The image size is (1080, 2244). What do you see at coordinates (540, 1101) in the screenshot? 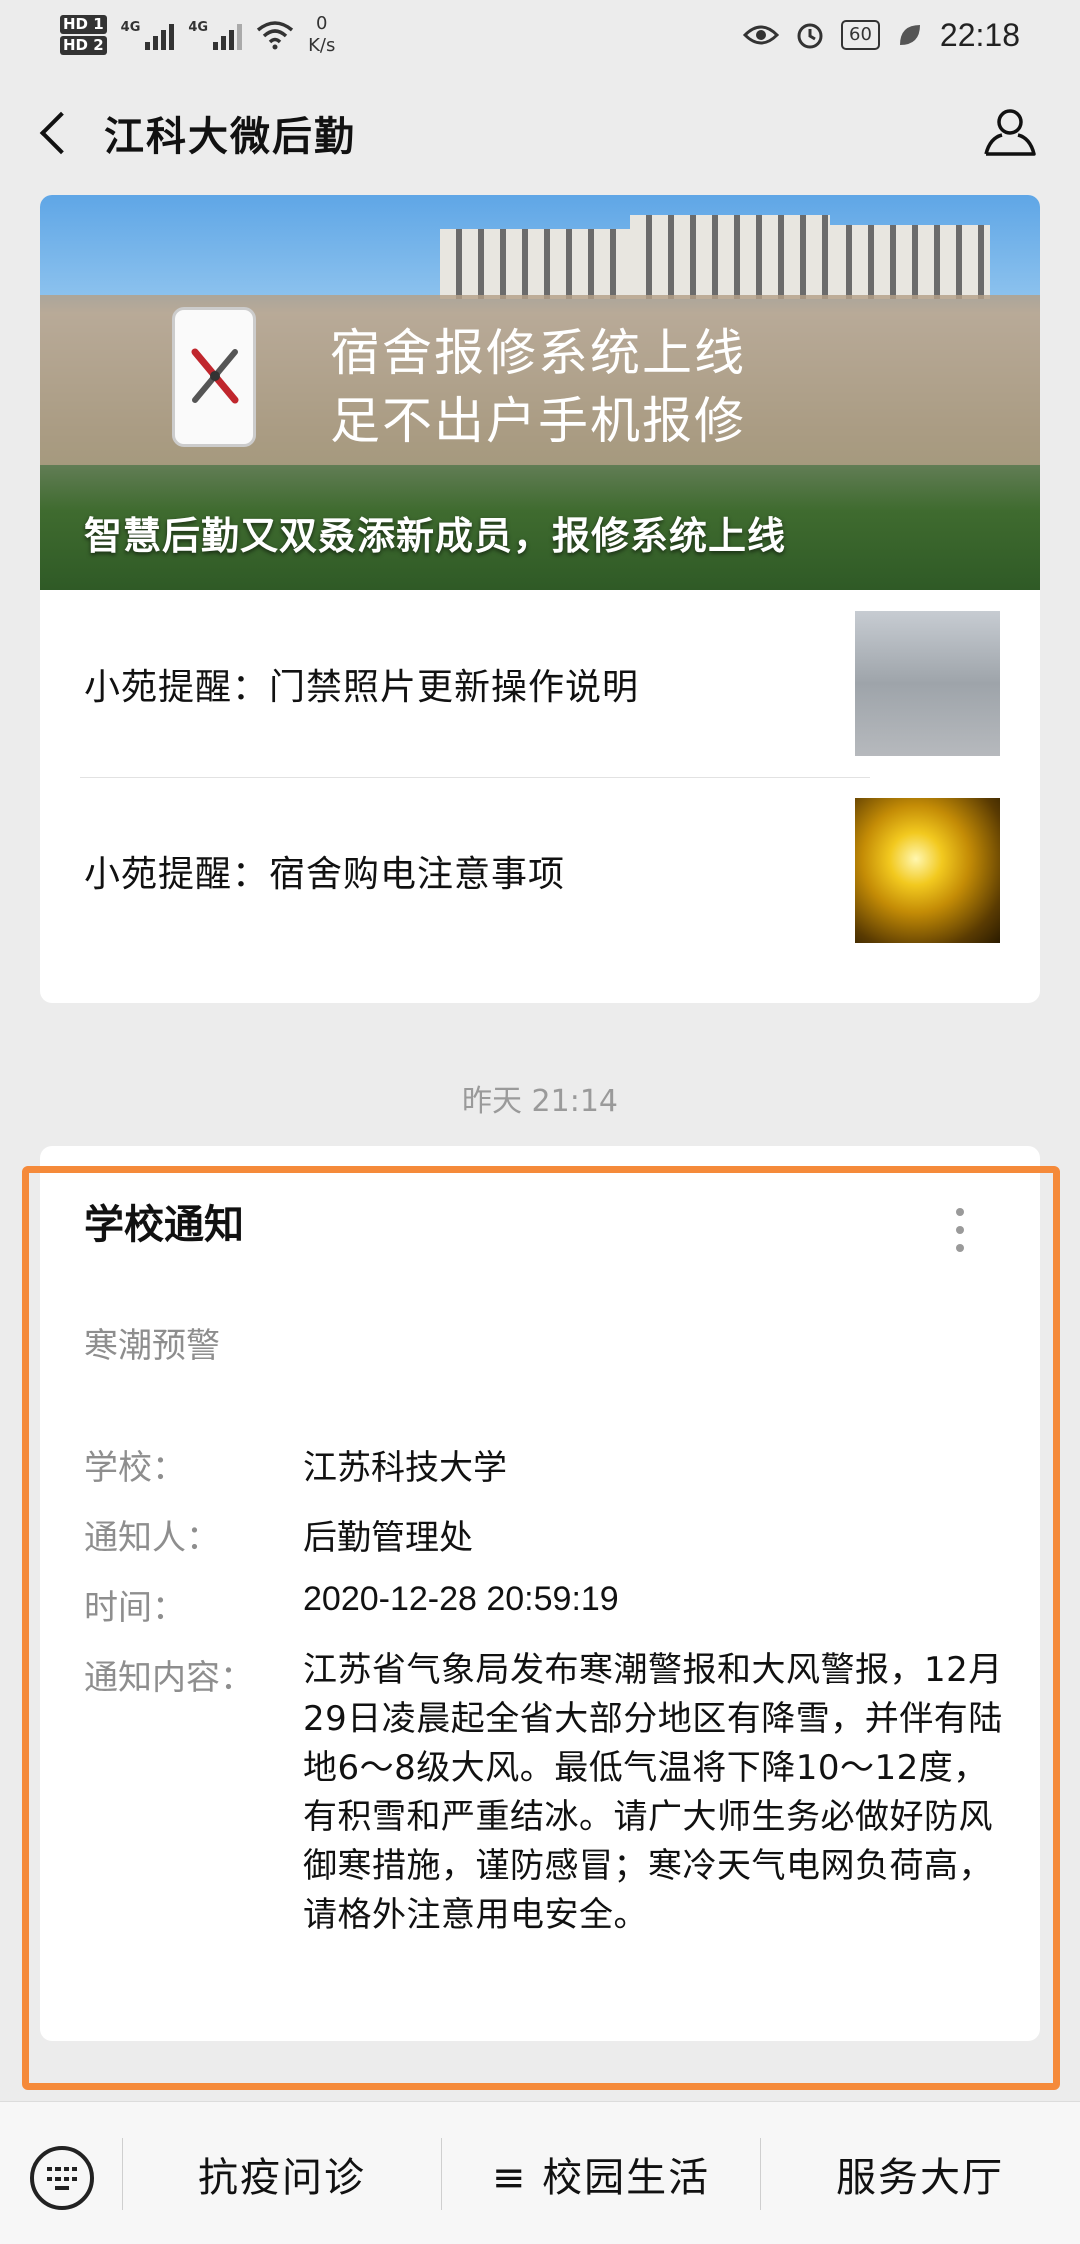
I see `message-timestamp: 昨天 21:14` at bounding box center [540, 1101].